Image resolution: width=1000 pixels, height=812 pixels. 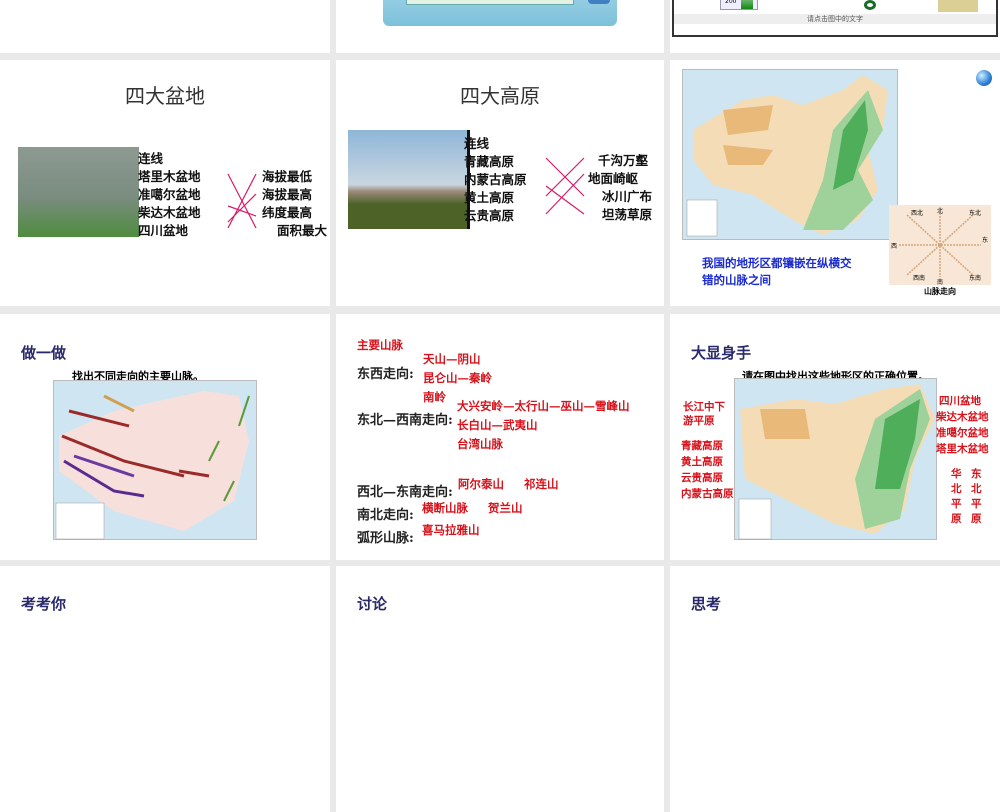 What do you see at coordinates (44, 353) in the screenshot?
I see `slide-heading: 做一做` at bounding box center [44, 353].